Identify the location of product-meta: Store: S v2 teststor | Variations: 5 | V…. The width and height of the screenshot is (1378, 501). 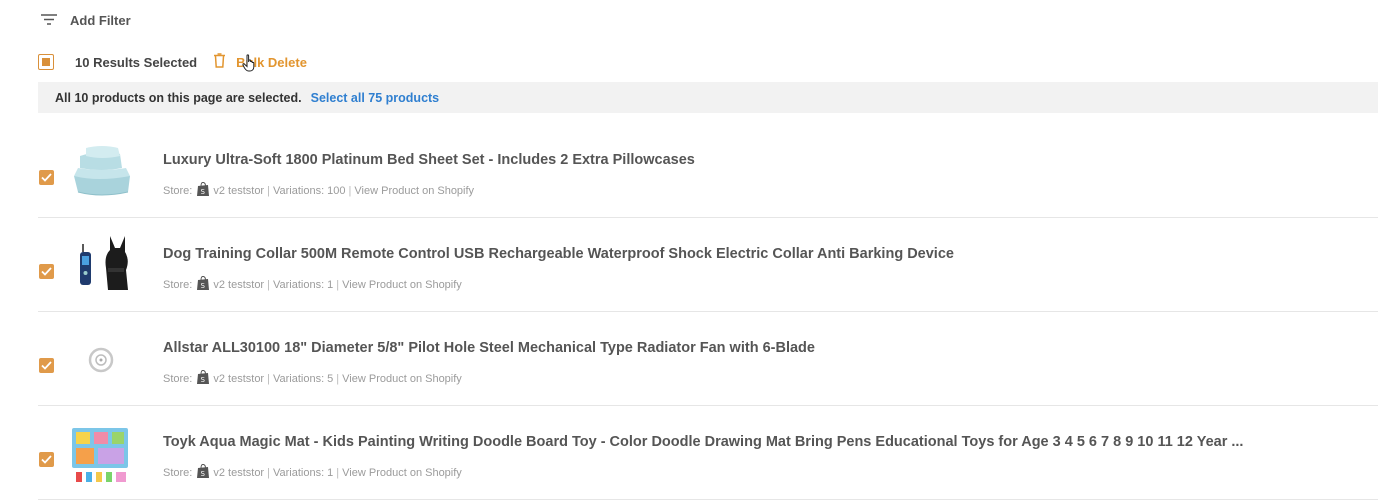
(312, 378).